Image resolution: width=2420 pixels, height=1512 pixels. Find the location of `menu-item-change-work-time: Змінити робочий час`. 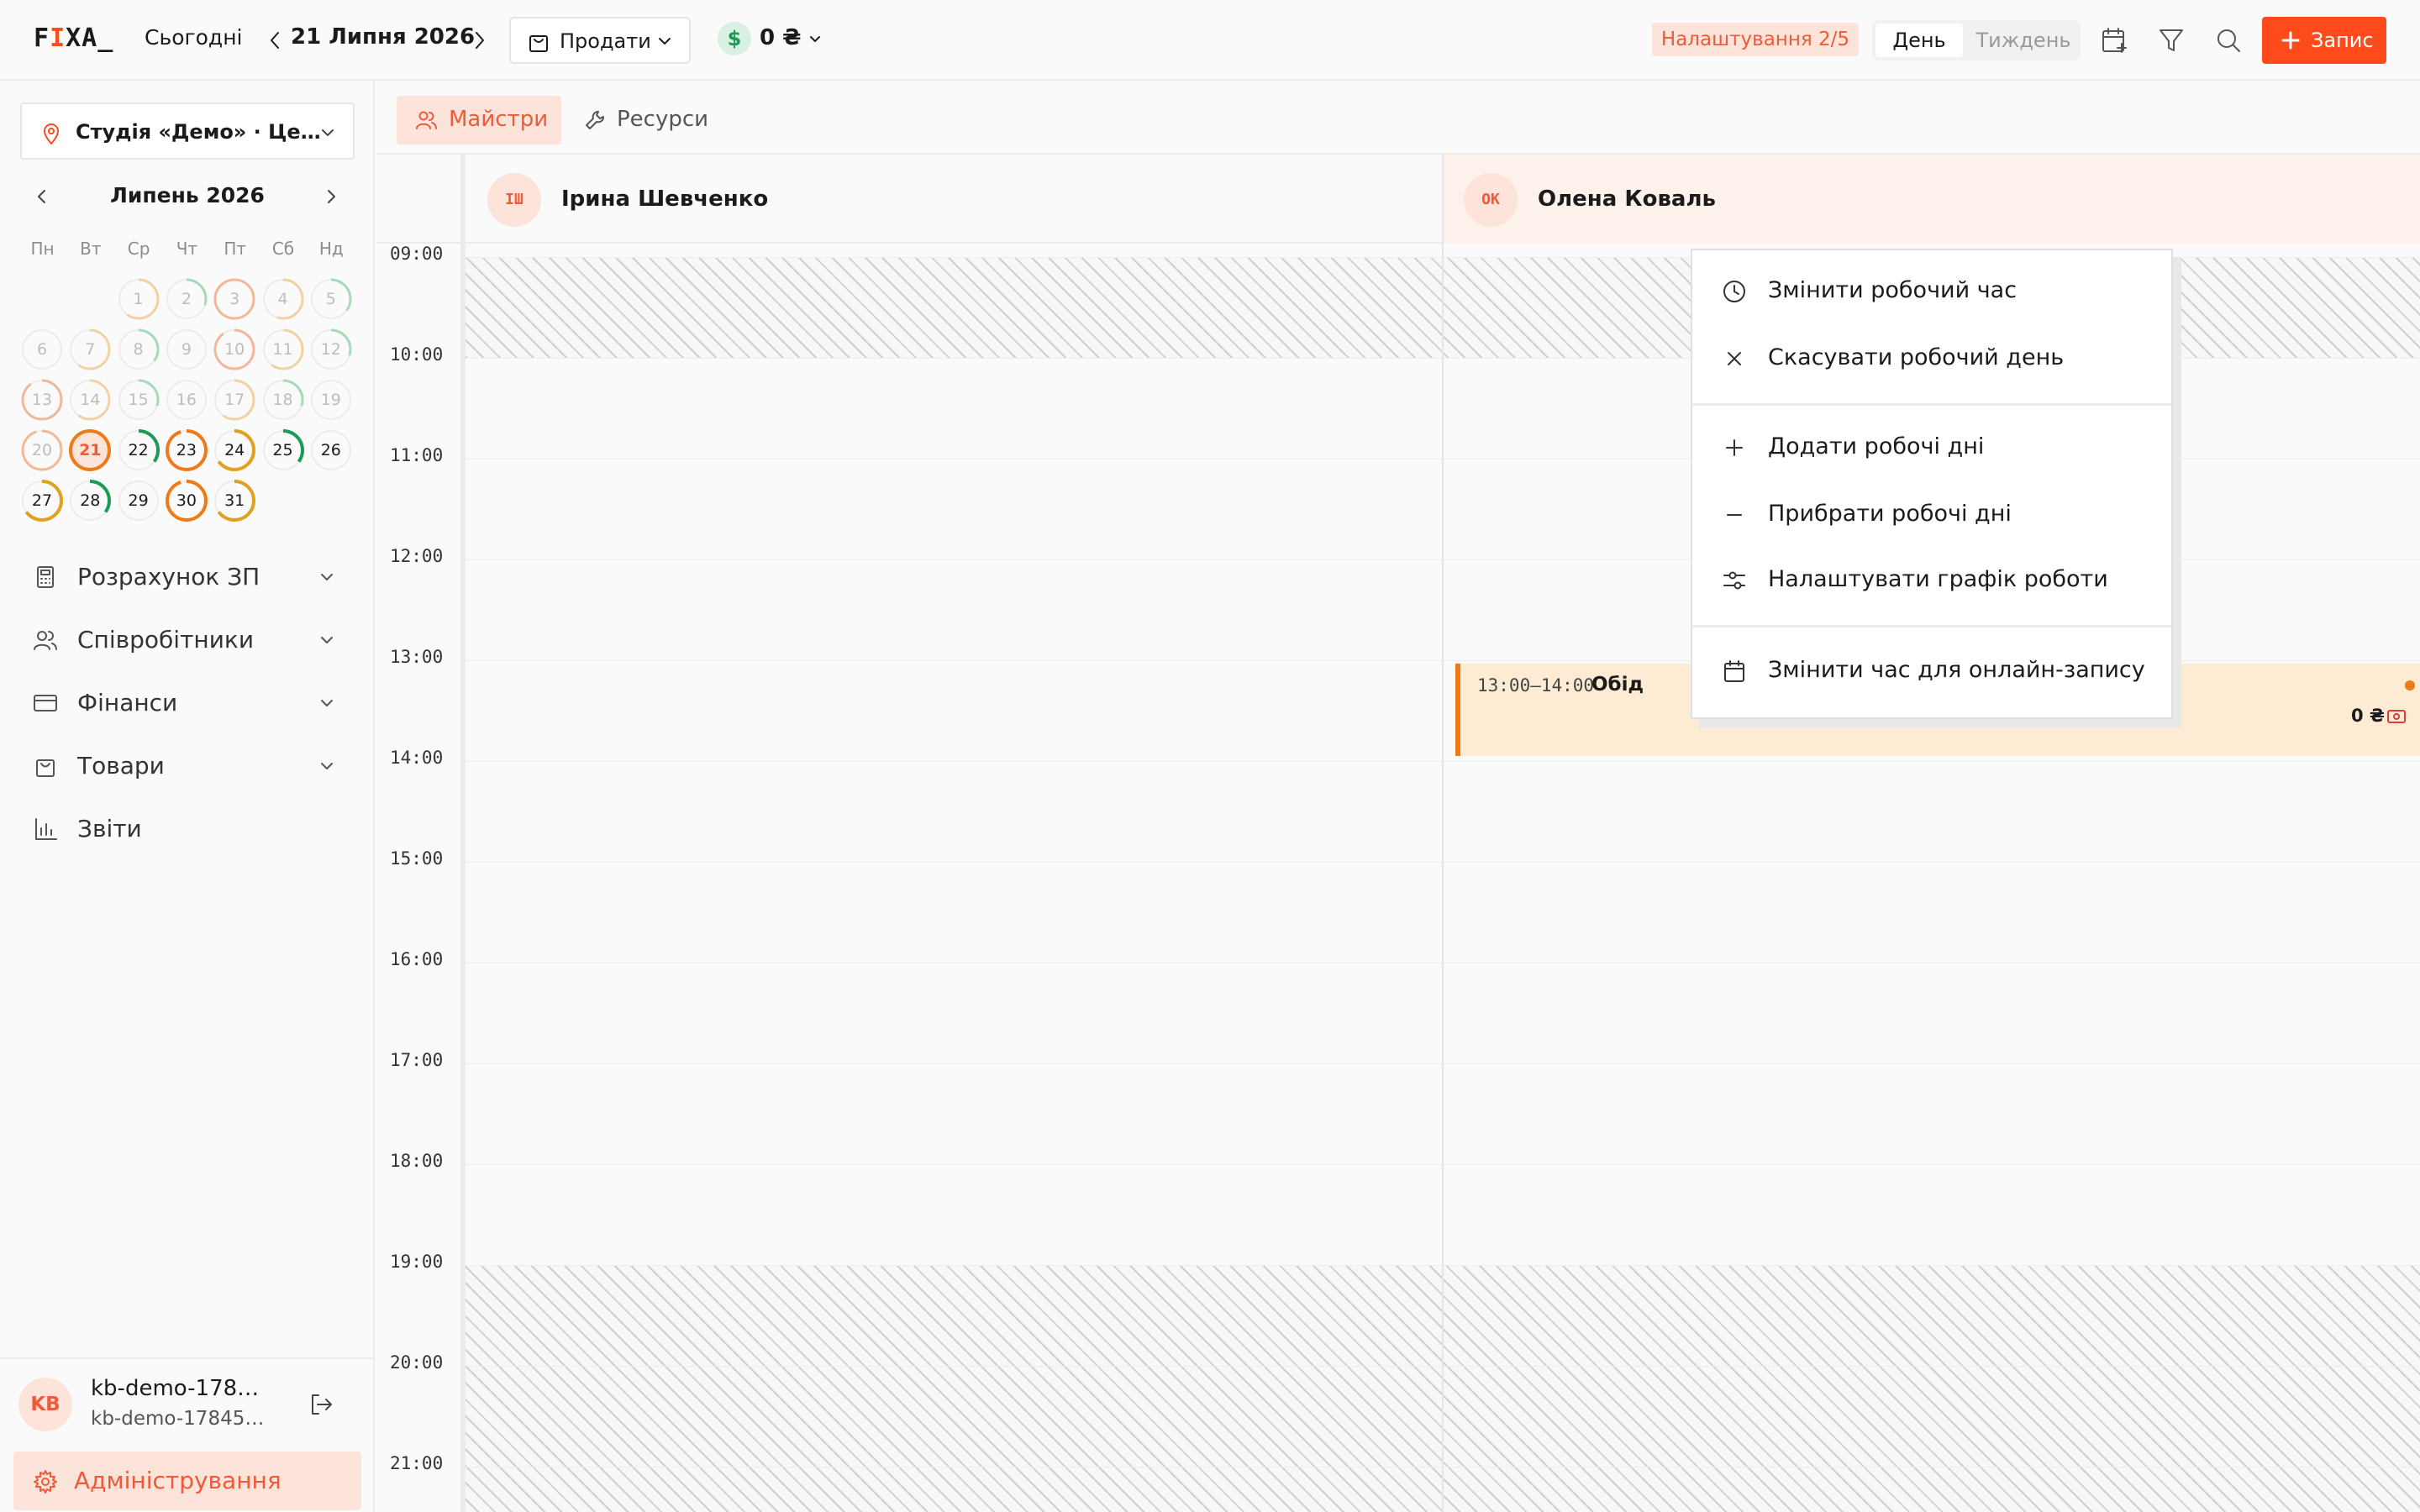

menu-item-change-work-time: Змінити робочий час is located at coordinates (1931, 291).